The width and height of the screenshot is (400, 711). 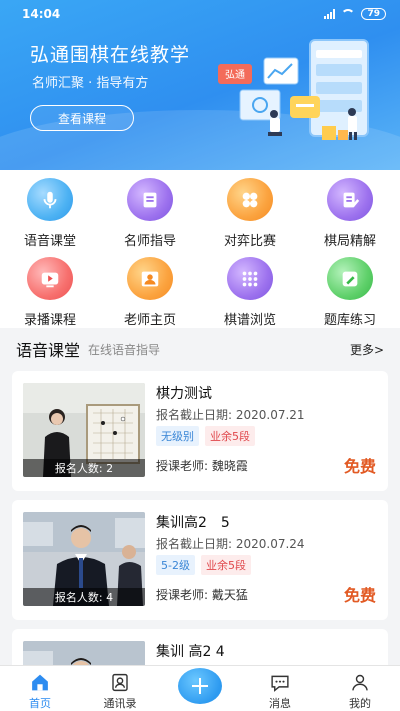 What do you see at coordinates (373, 14) in the screenshot?
I see `battery-icon: 79` at bounding box center [373, 14].